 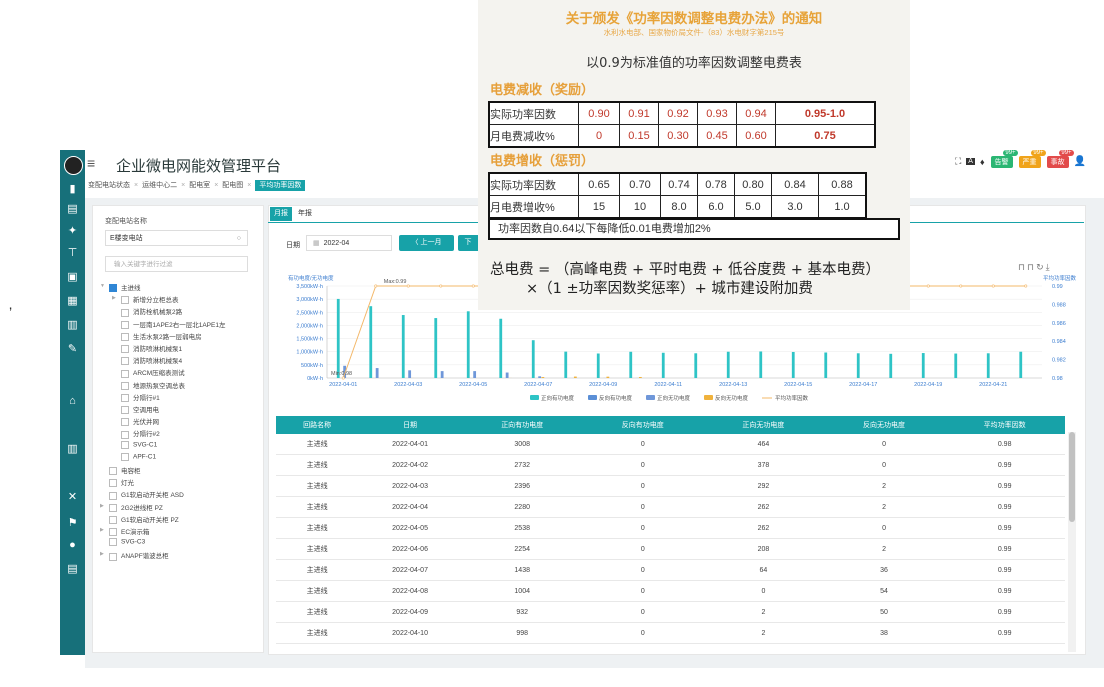 I want to click on table-row: 主进线 2022-04-05 2538 0 262 0 0.99, so click(x=670, y=528).